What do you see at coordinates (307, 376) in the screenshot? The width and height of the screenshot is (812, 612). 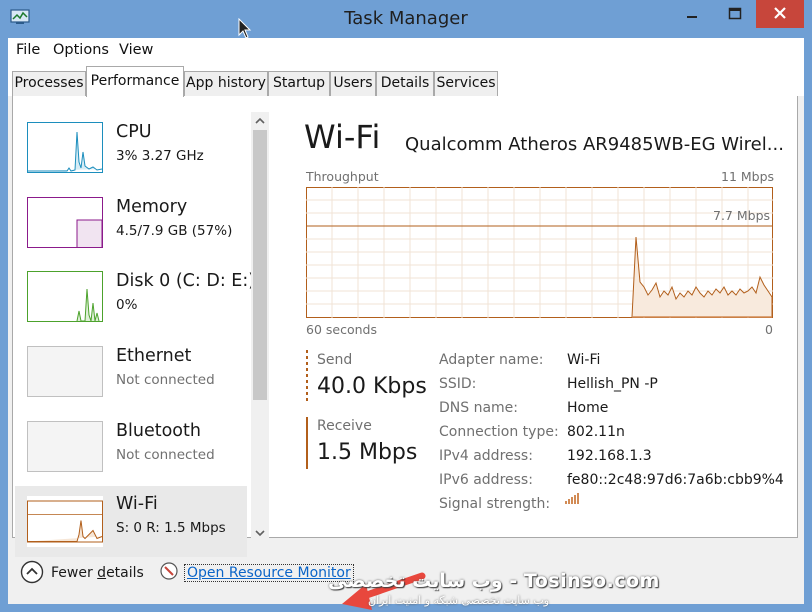 I see `send-indicator-line` at bounding box center [307, 376].